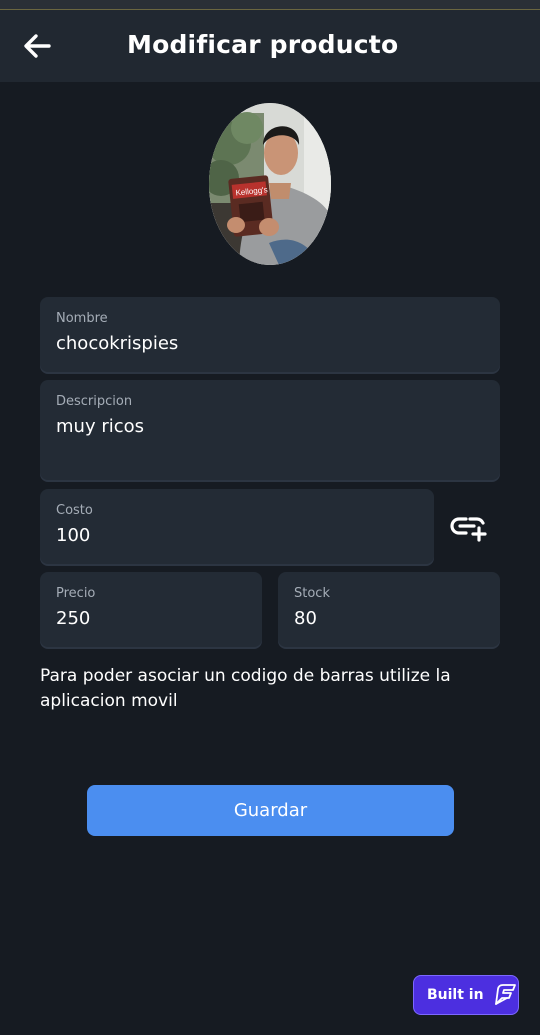  I want to click on page-title: Modificar producto, so click(263, 44).